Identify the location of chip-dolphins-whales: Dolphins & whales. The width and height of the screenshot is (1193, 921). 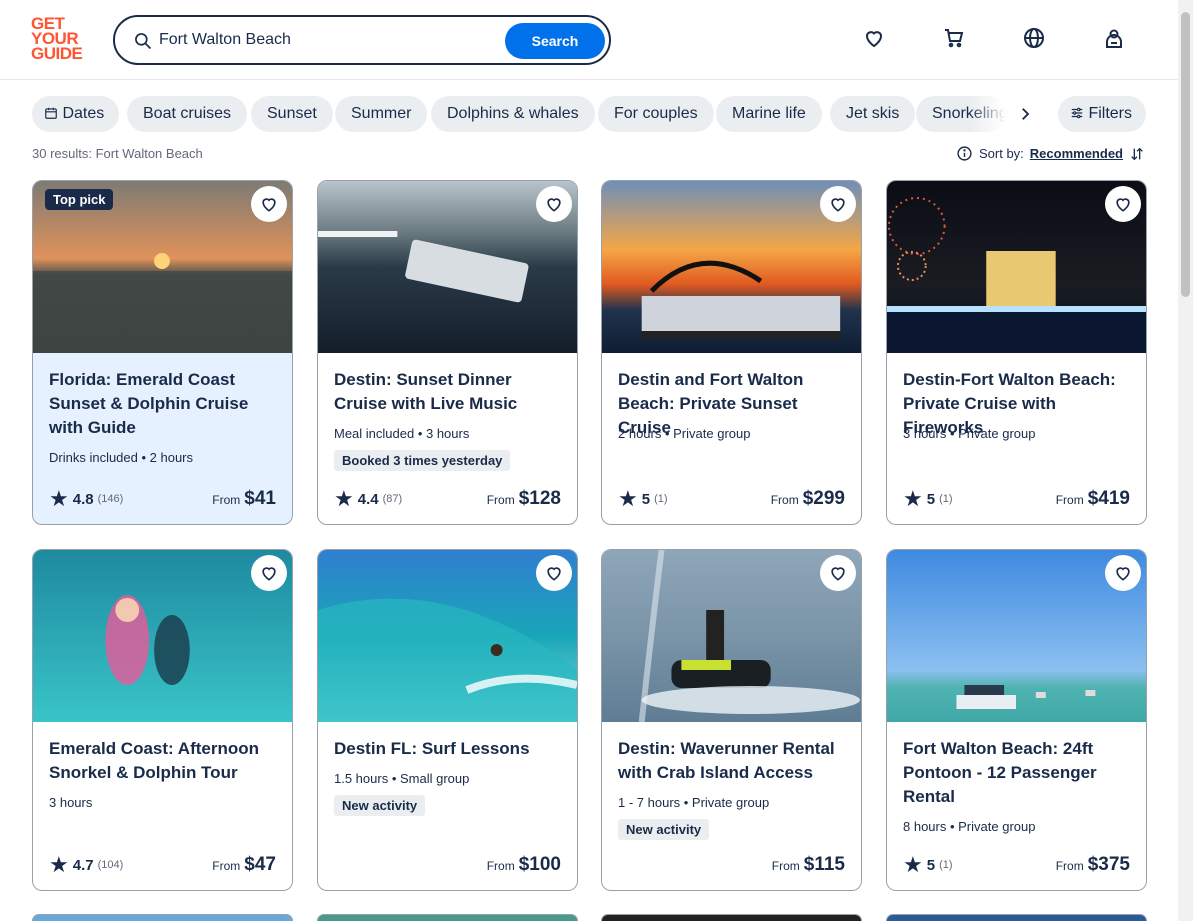
(513, 114).